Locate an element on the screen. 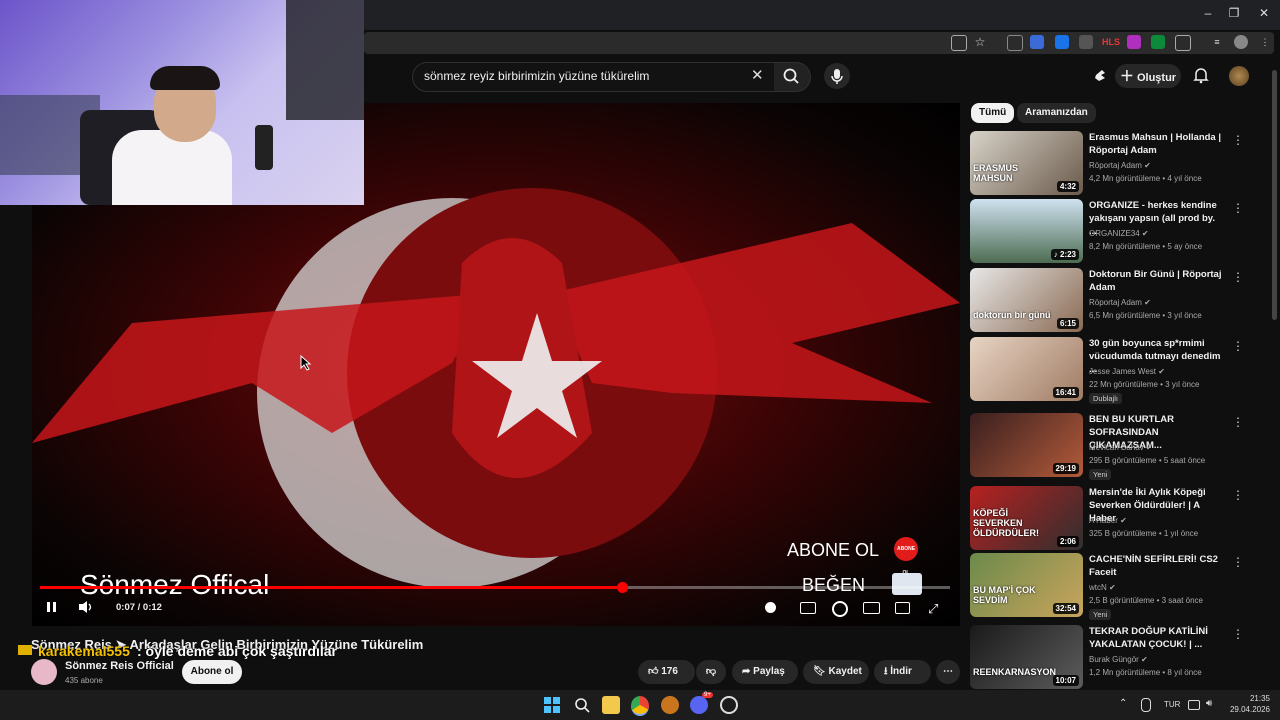 The width and height of the screenshot is (1280, 720). autoplay-toggle is located at coordinates (770, 607).